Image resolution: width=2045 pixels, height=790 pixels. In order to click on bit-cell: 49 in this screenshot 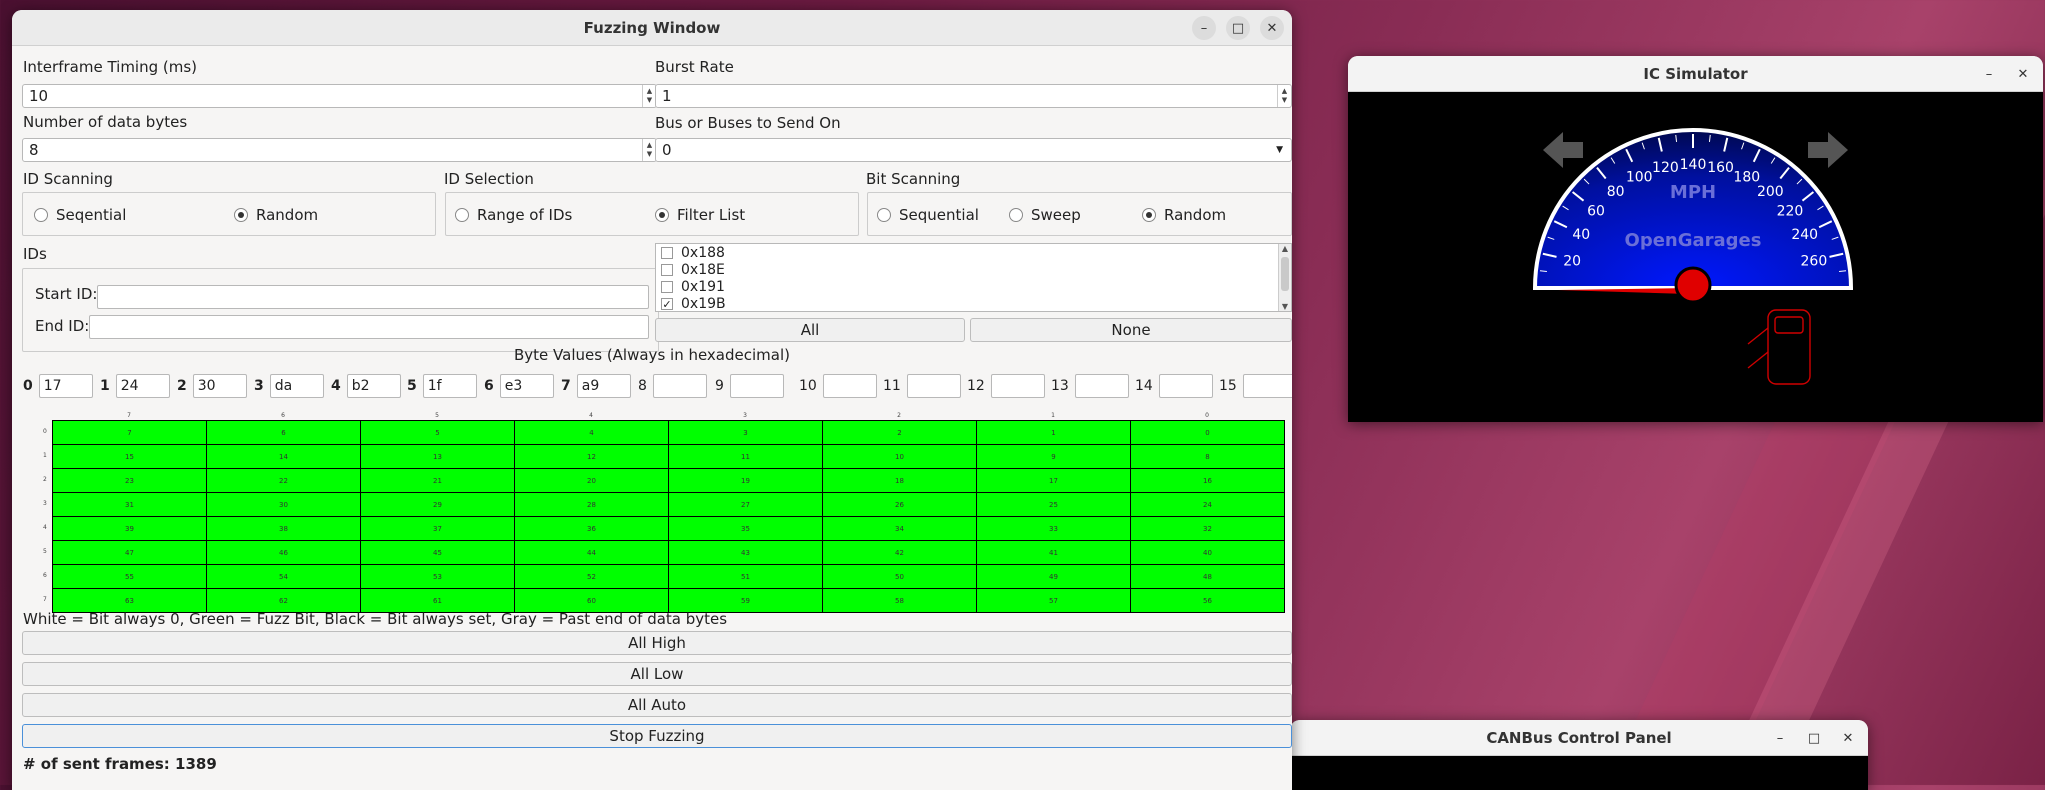, I will do `click(1053, 576)`.